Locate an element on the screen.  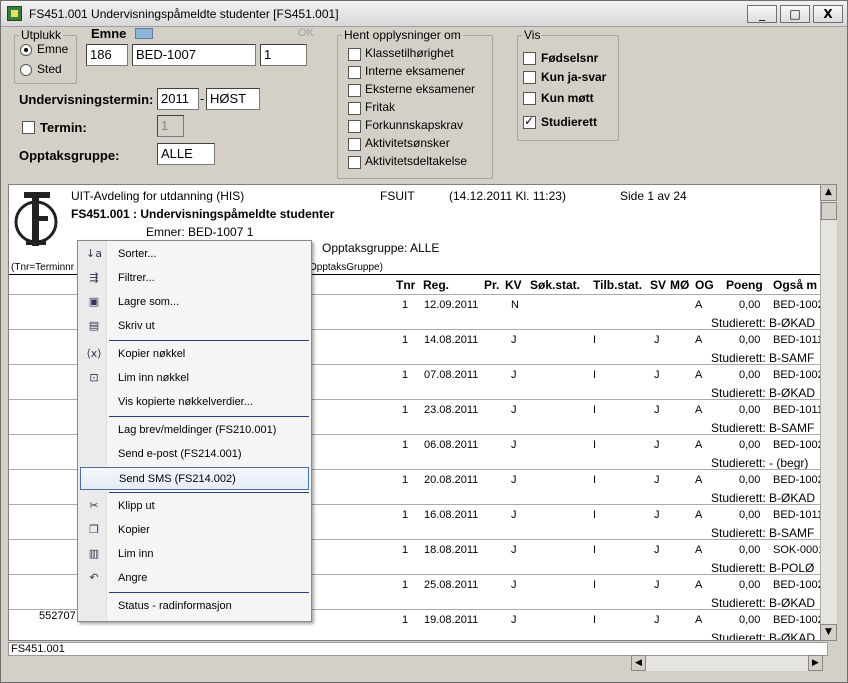
menu-item-10: ✂ Klipp ut is located at coordinates (194, 506).